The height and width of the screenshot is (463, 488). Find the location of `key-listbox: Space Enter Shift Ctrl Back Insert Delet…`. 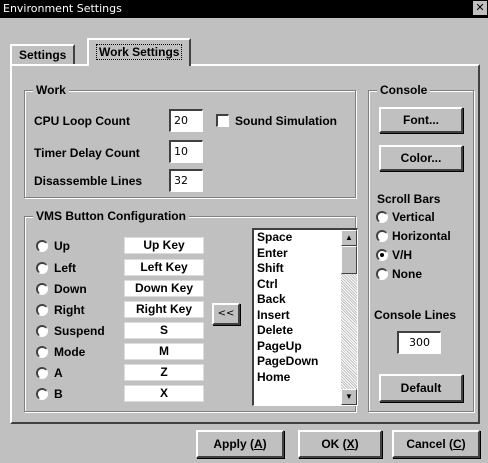

key-listbox: Space Enter Shift Ctrl Back Insert Delet… is located at coordinates (305, 317).